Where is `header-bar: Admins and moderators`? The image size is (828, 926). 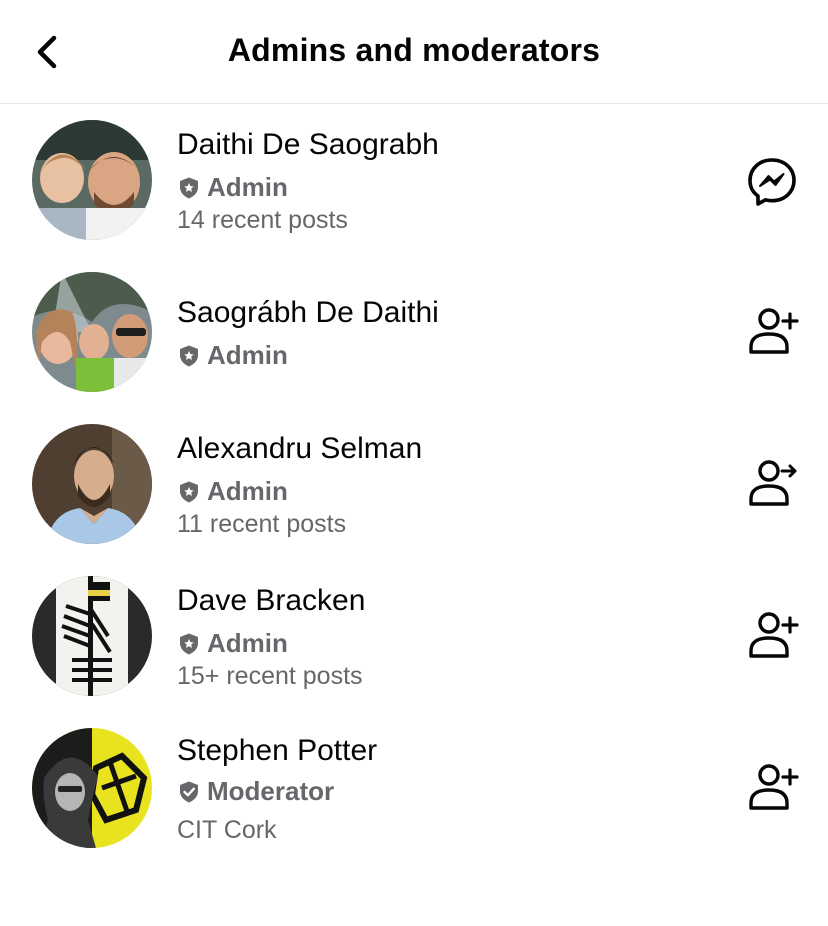 header-bar: Admins and moderators is located at coordinates (414, 52).